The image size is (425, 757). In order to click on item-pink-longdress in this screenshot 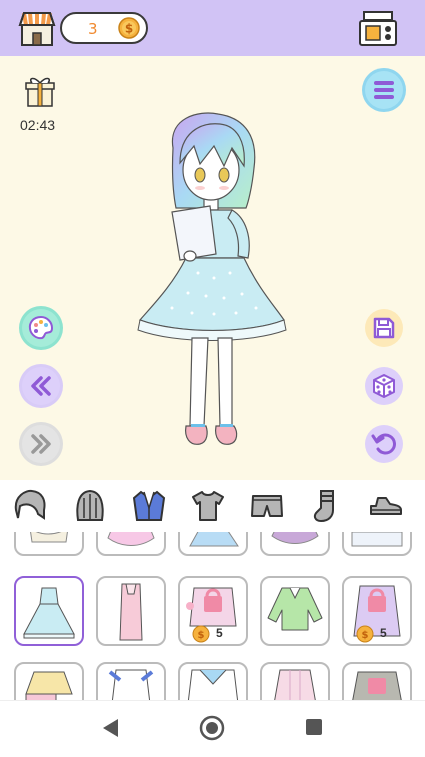, I will do `click(131, 611)`.